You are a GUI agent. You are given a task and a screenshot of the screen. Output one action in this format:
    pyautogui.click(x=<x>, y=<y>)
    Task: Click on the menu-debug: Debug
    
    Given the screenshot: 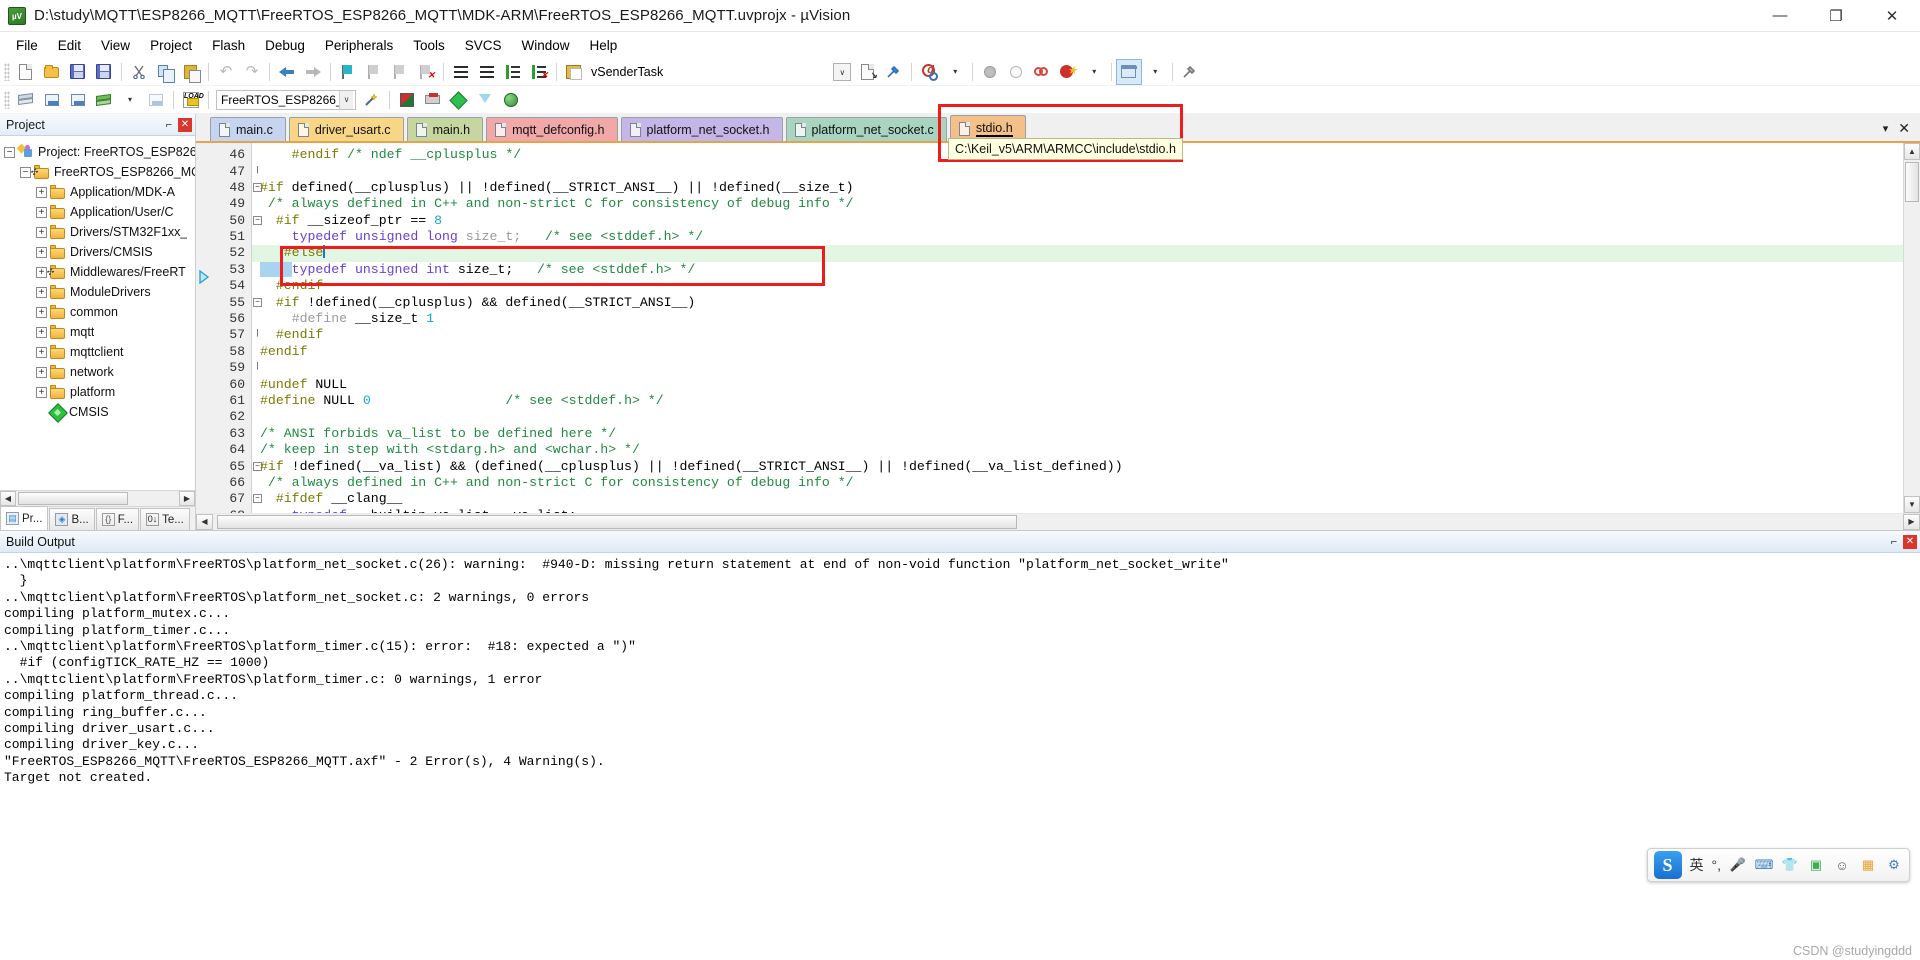 What is the action you would take?
    pyautogui.click(x=285, y=45)
    